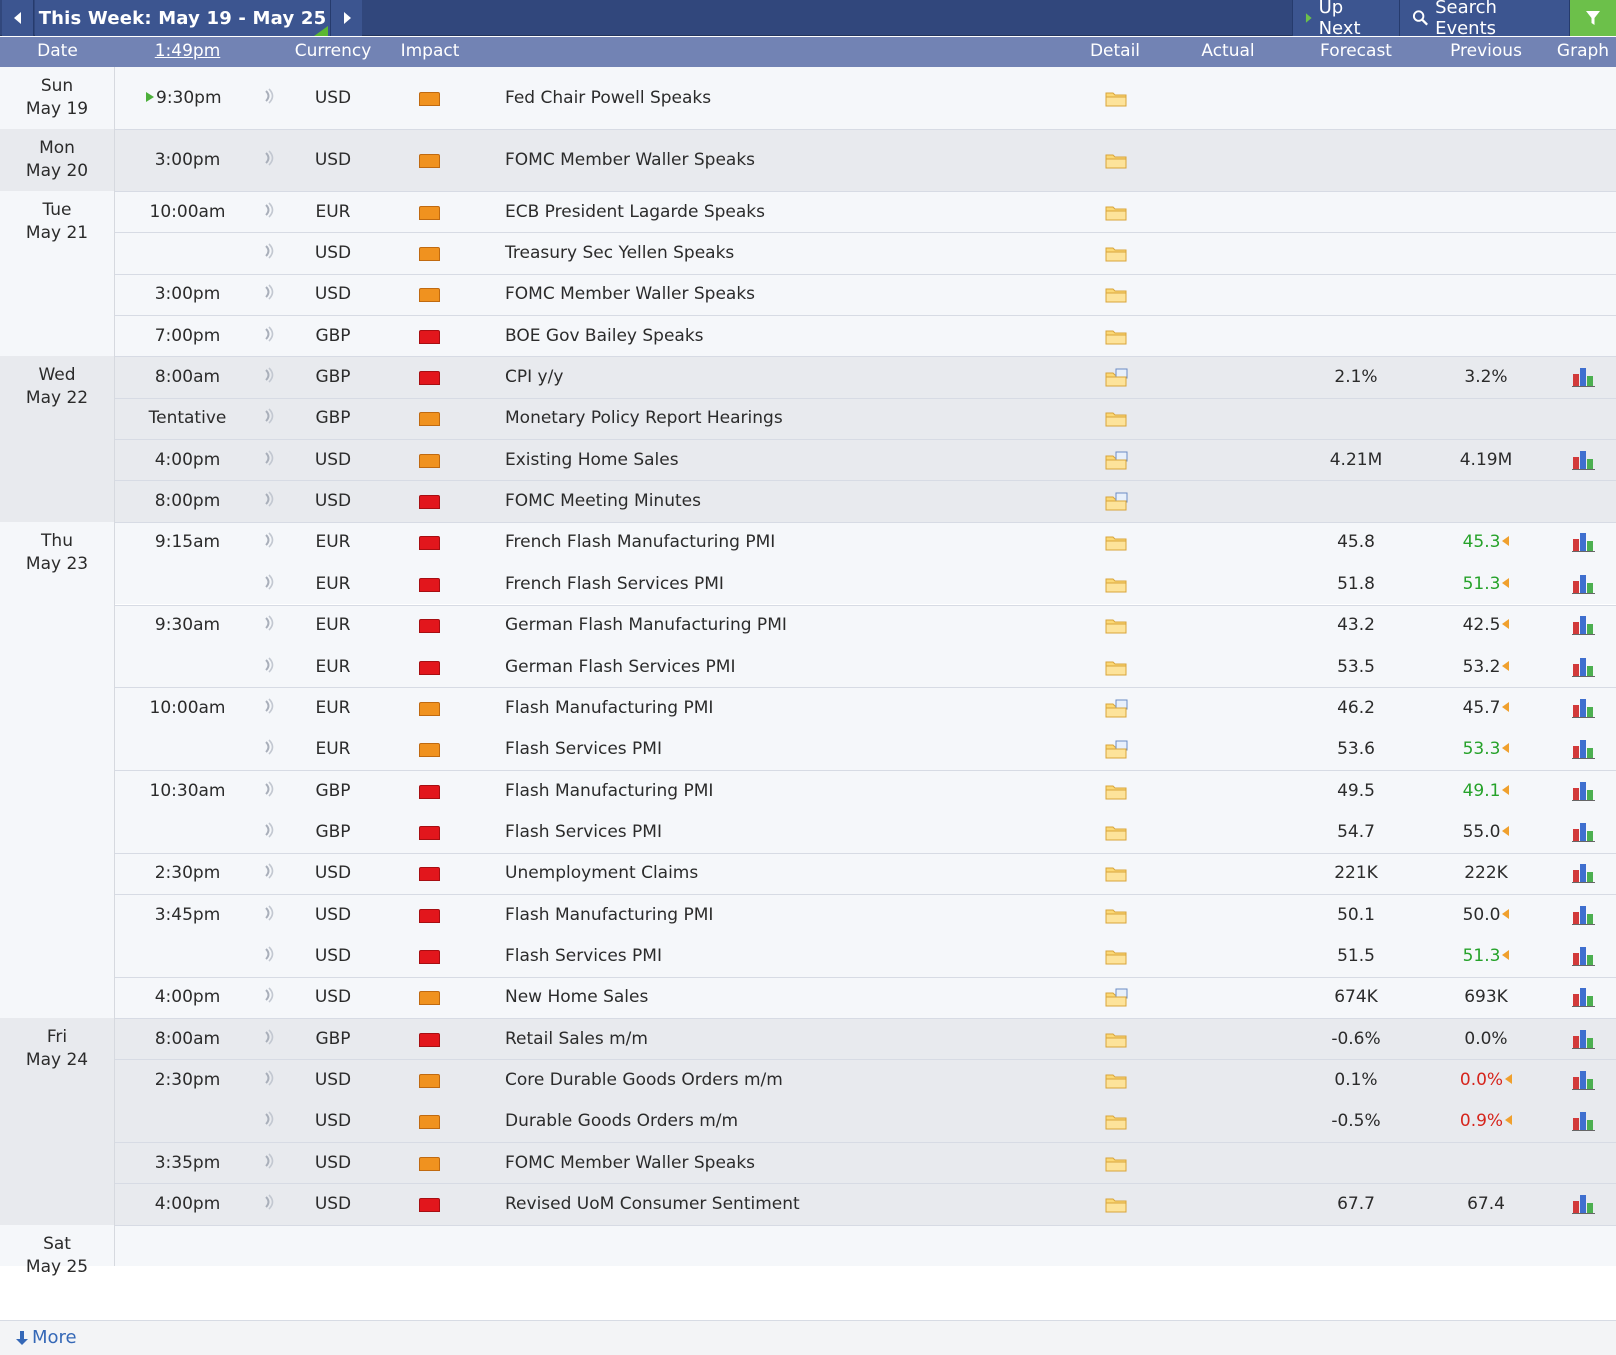  What do you see at coordinates (652, 1204) in the screenshot?
I see `event-title: Revised UoM Consumer Sentiment` at bounding box center [652, 1204].